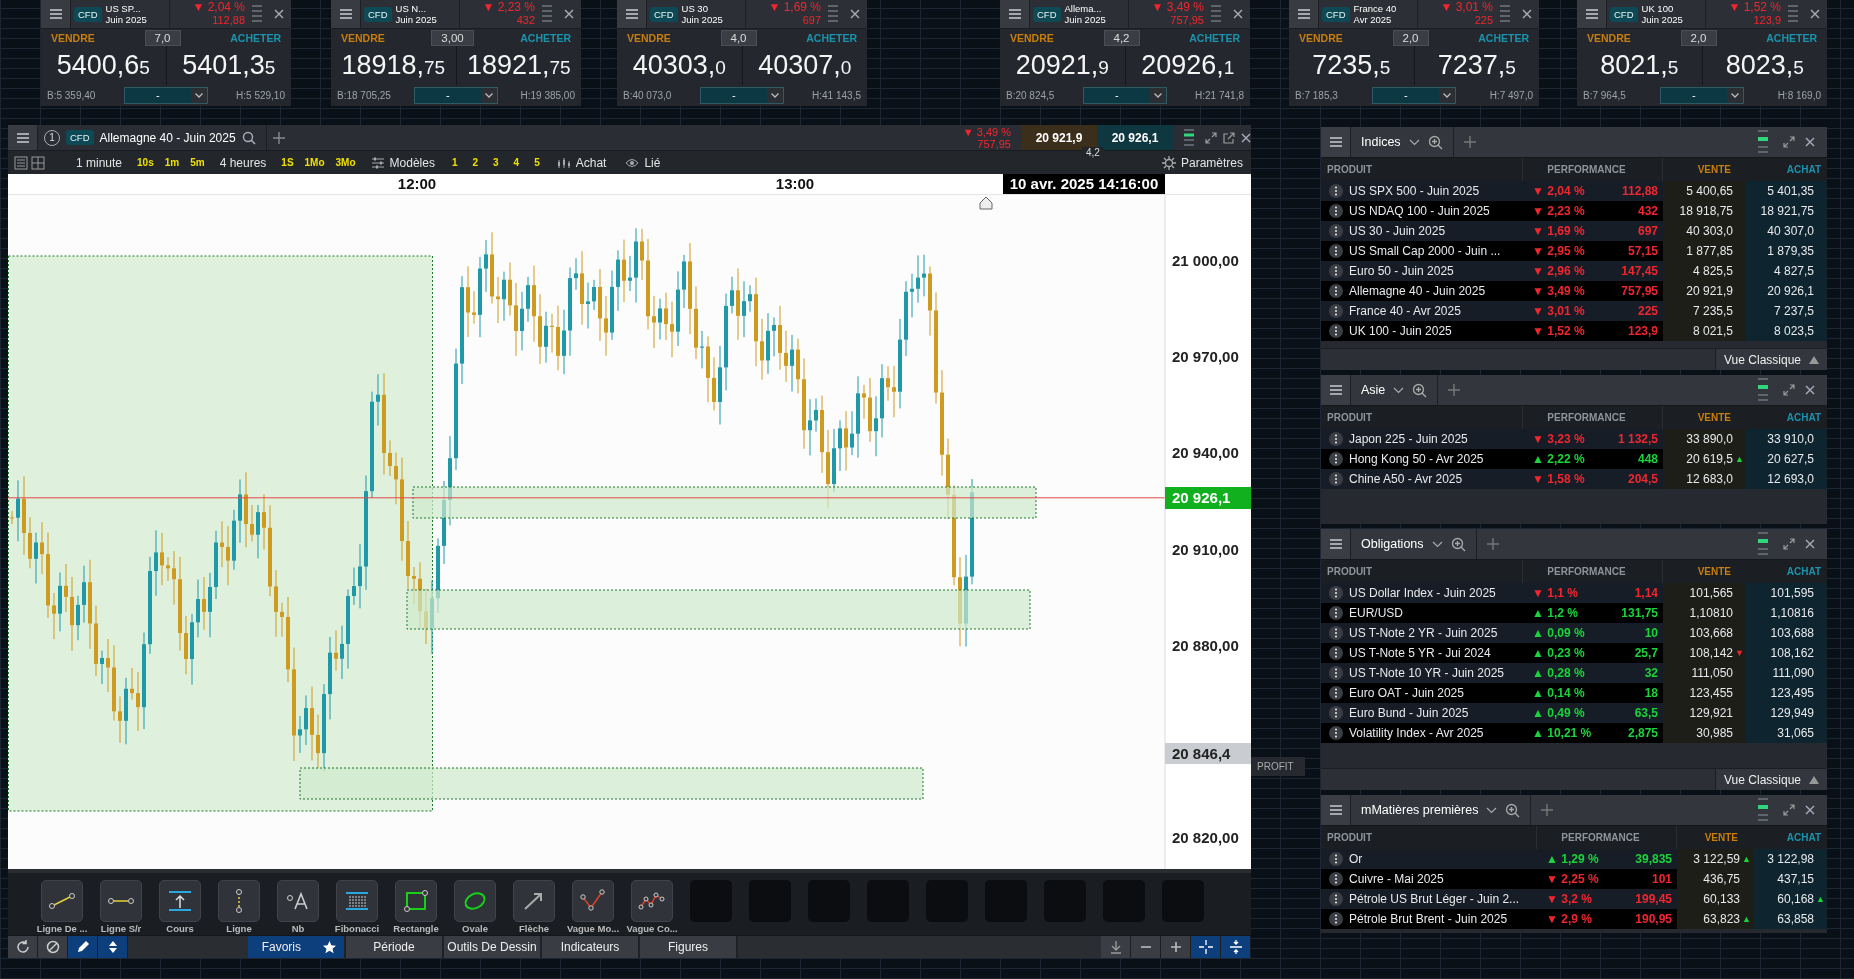  What do you see at coordinates (1574, 859) in the screenshot?
I see `watchlist-row: Or ▲ 1,29 % 39,835 3 122,59 ▲ 3 122,98` at bounding box center [1574, 859].